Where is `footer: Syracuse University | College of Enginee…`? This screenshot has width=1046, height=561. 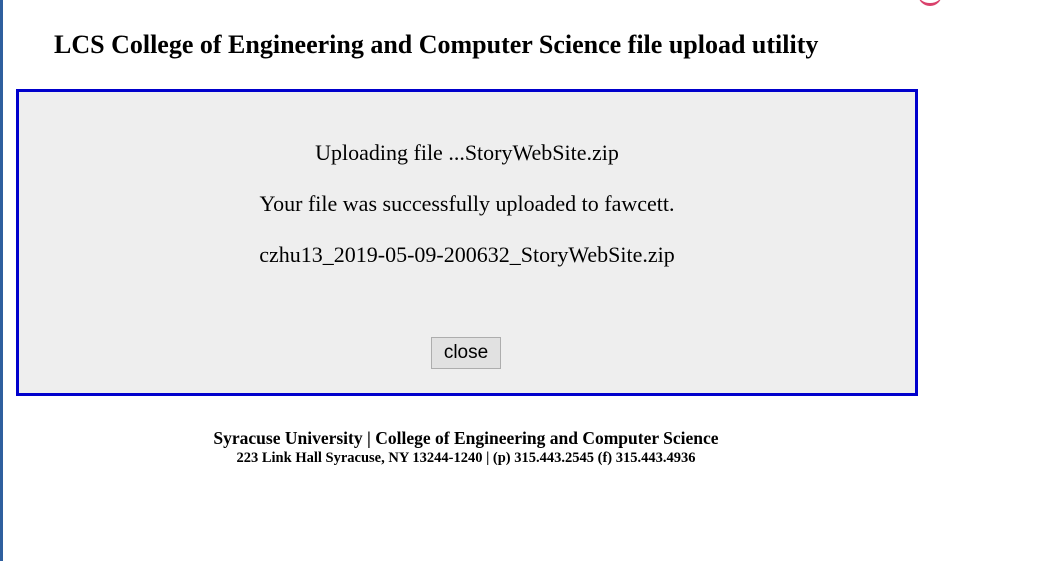
footer: Syracuse University | College of Enginee… is located at coordinates (466, 447).